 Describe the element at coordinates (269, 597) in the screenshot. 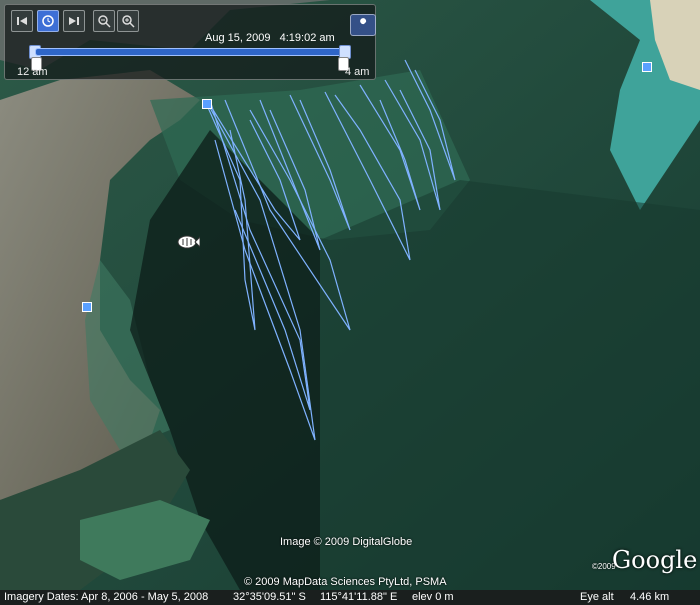

I see `latitude-readout: 32°35'09.51" S` at that location.